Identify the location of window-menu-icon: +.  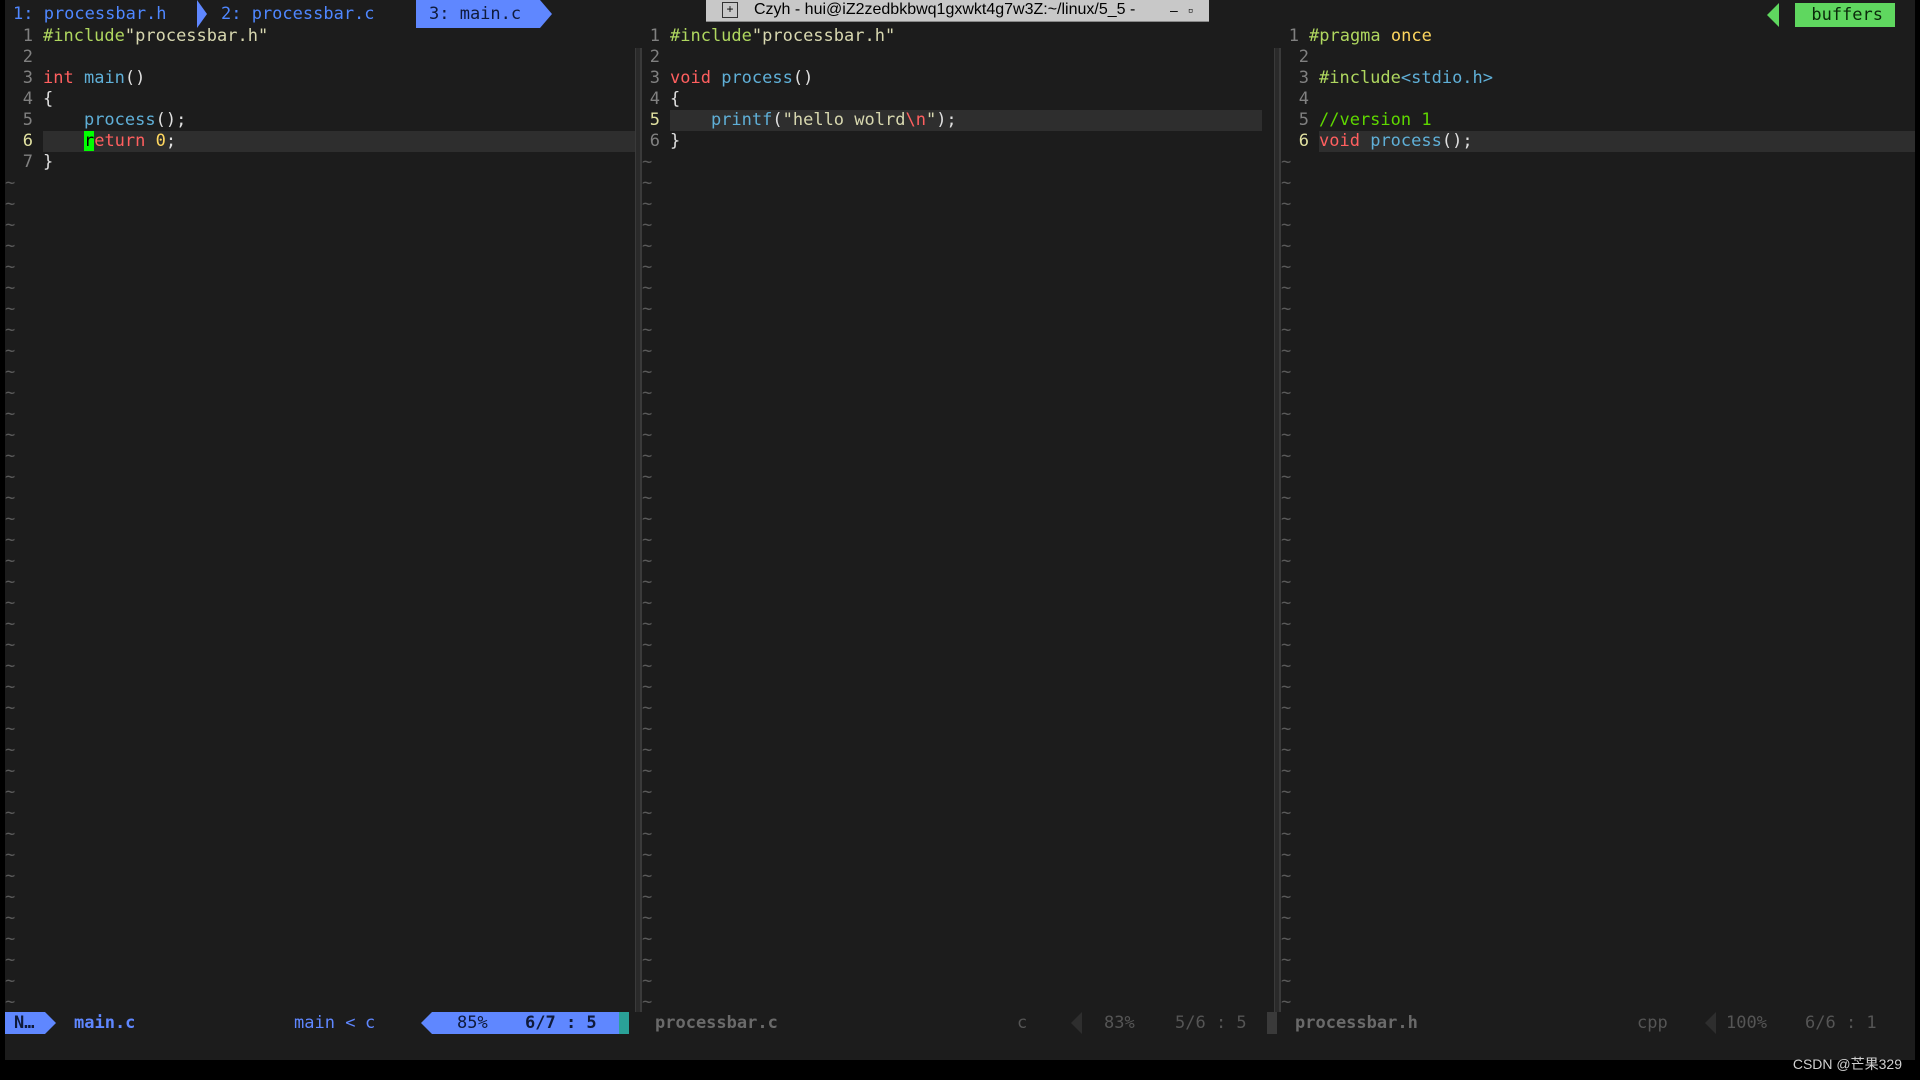
(730, 10).